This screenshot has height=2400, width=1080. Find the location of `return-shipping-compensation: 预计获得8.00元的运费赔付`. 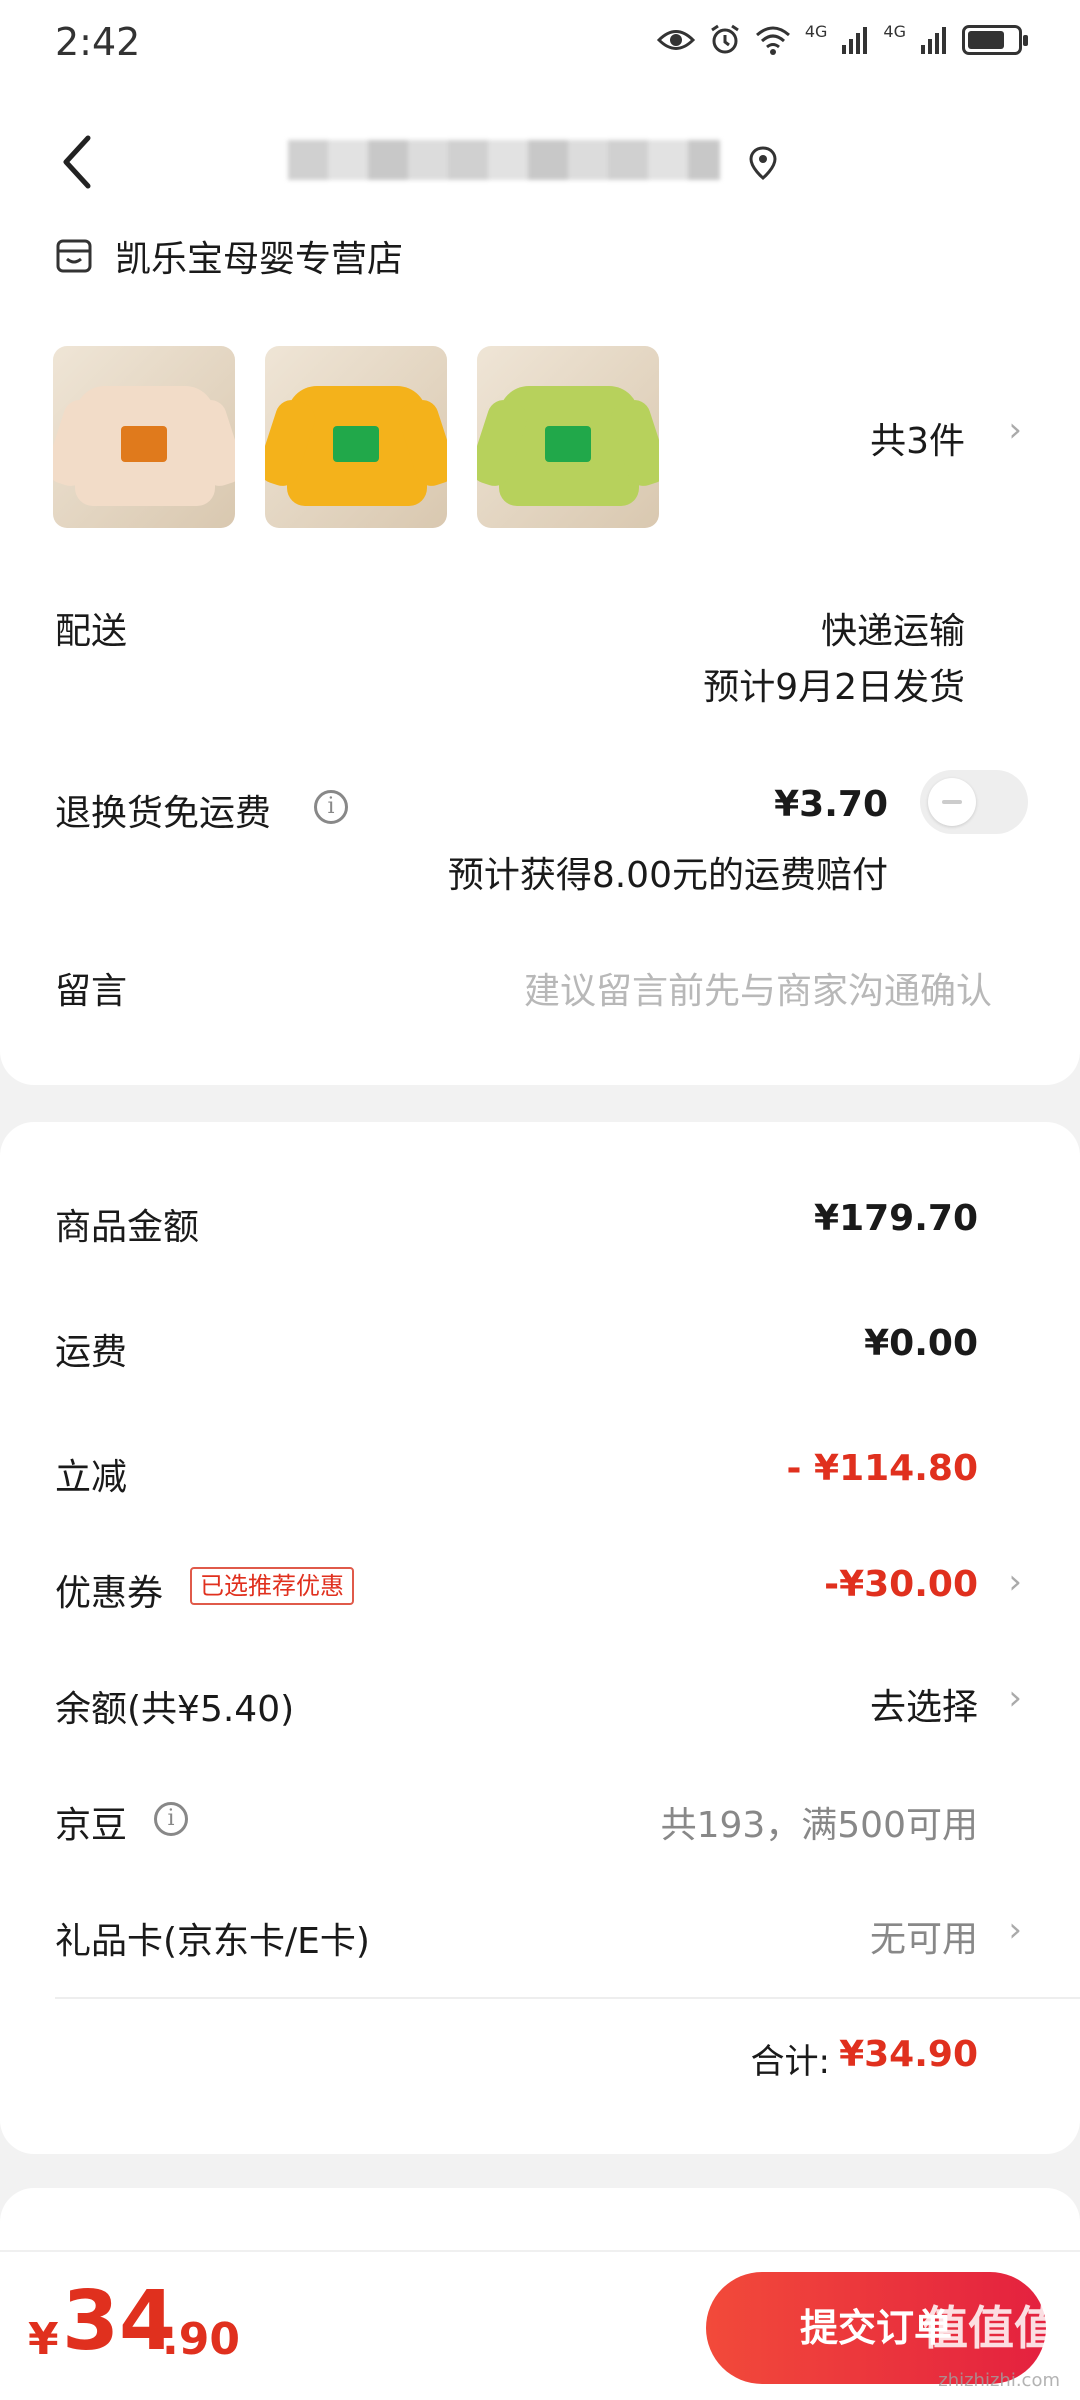

return-shipping-compensation: 预计获得8.00元的运费赔付 is located at coordinates (667, 875).